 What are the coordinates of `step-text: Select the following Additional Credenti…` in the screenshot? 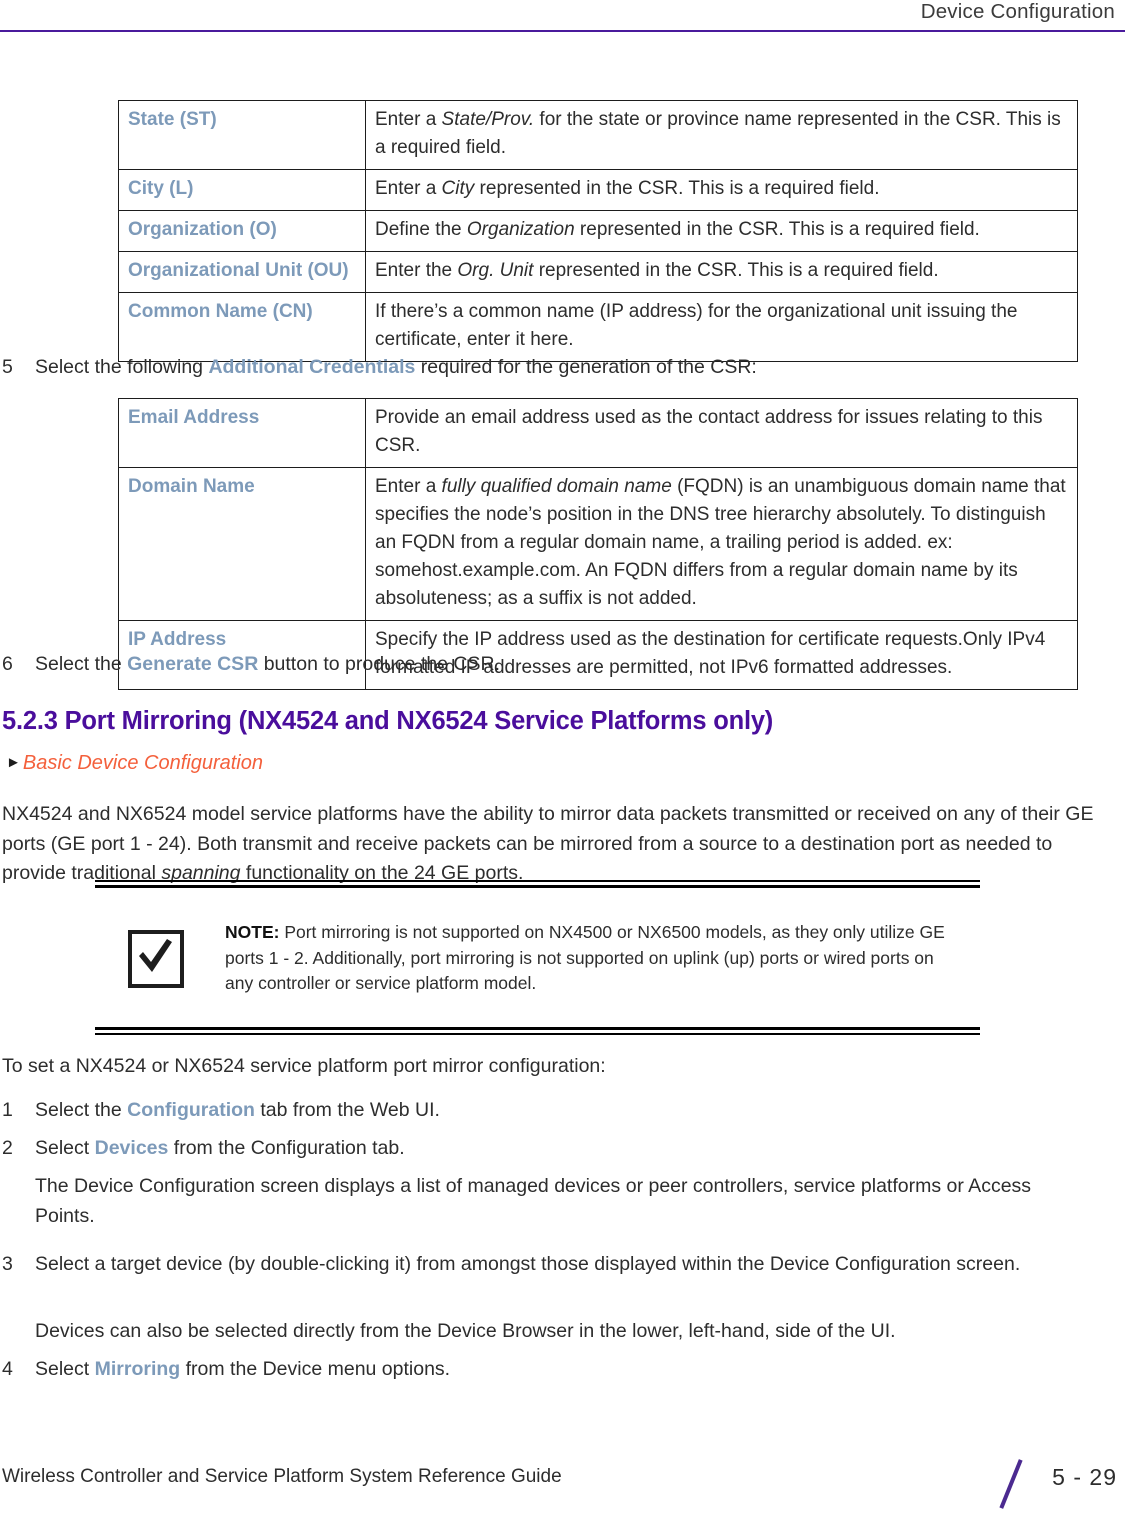 It's located at (518, 368).